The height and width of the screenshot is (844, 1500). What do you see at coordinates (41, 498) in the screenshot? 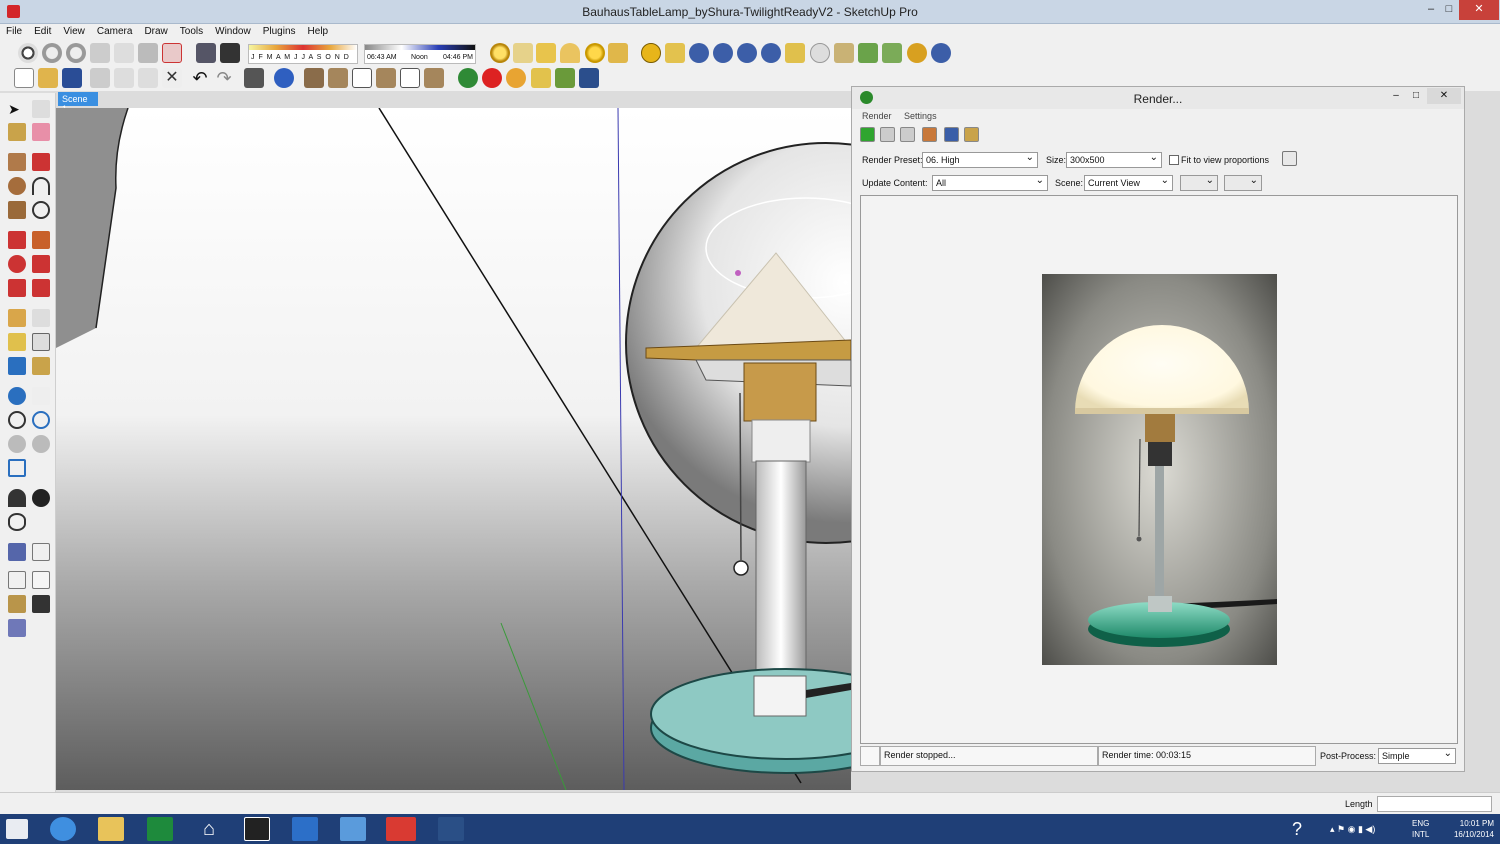
I see `walk-footprints-icon` at bounding box center [41, 498].